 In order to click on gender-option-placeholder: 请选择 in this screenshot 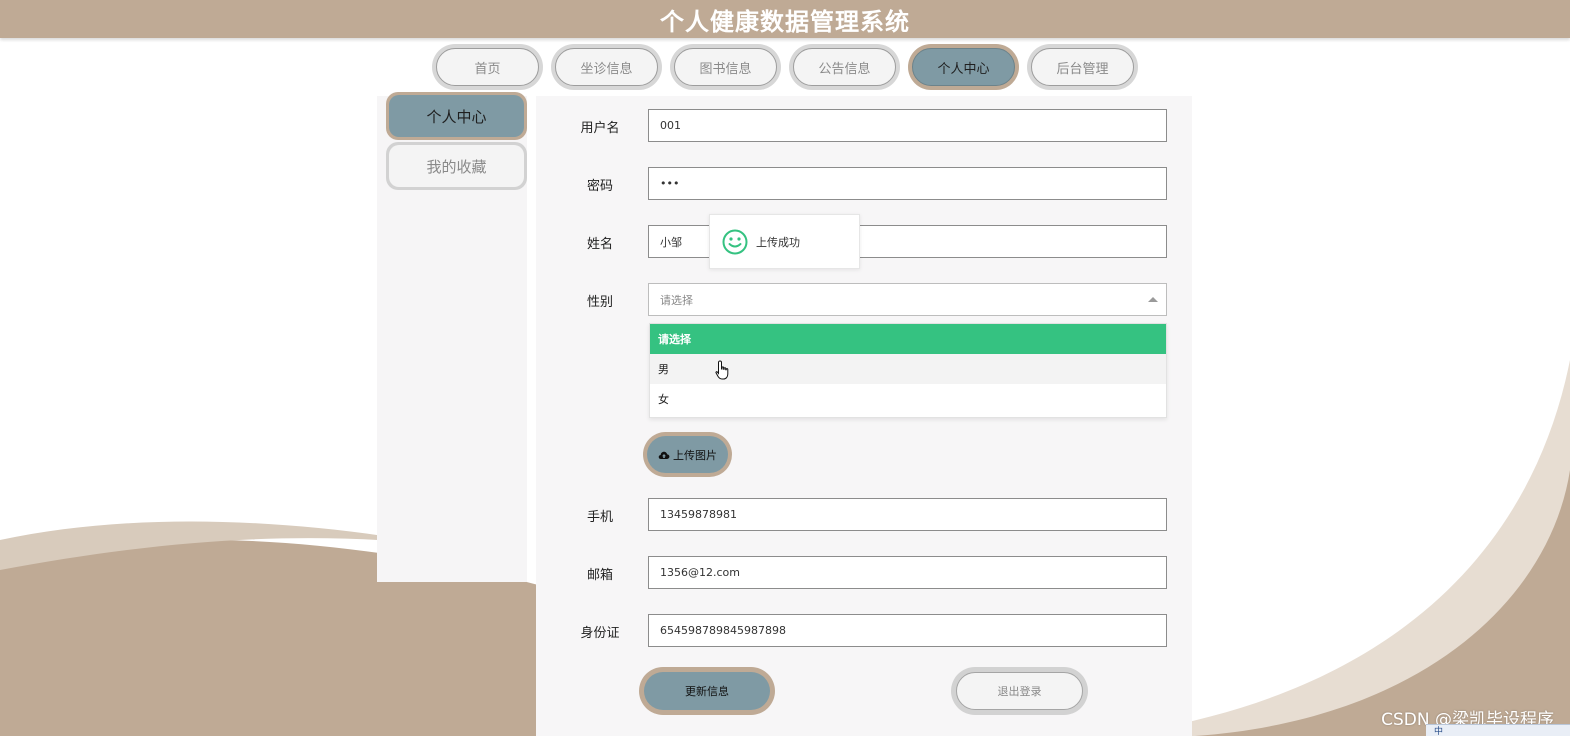, I will do `click(908, 339)`.